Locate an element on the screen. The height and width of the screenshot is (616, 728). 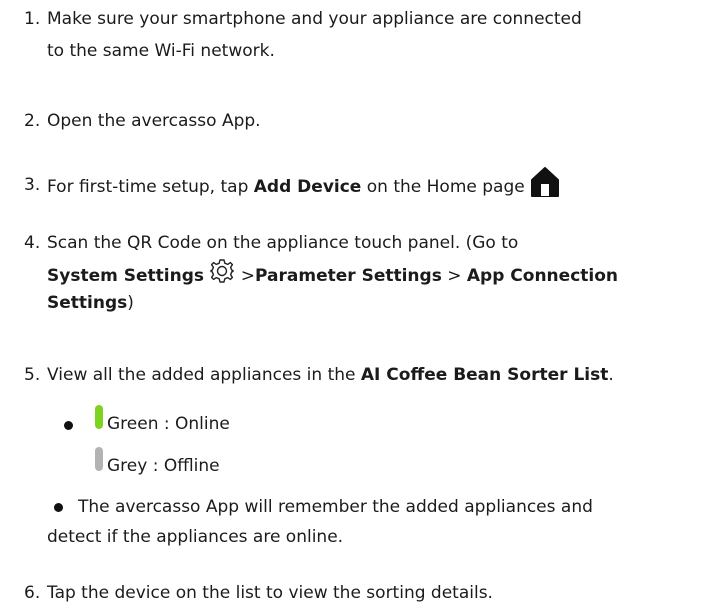
step-4-text-line3: Settings) is located at coordinates (90, 303).